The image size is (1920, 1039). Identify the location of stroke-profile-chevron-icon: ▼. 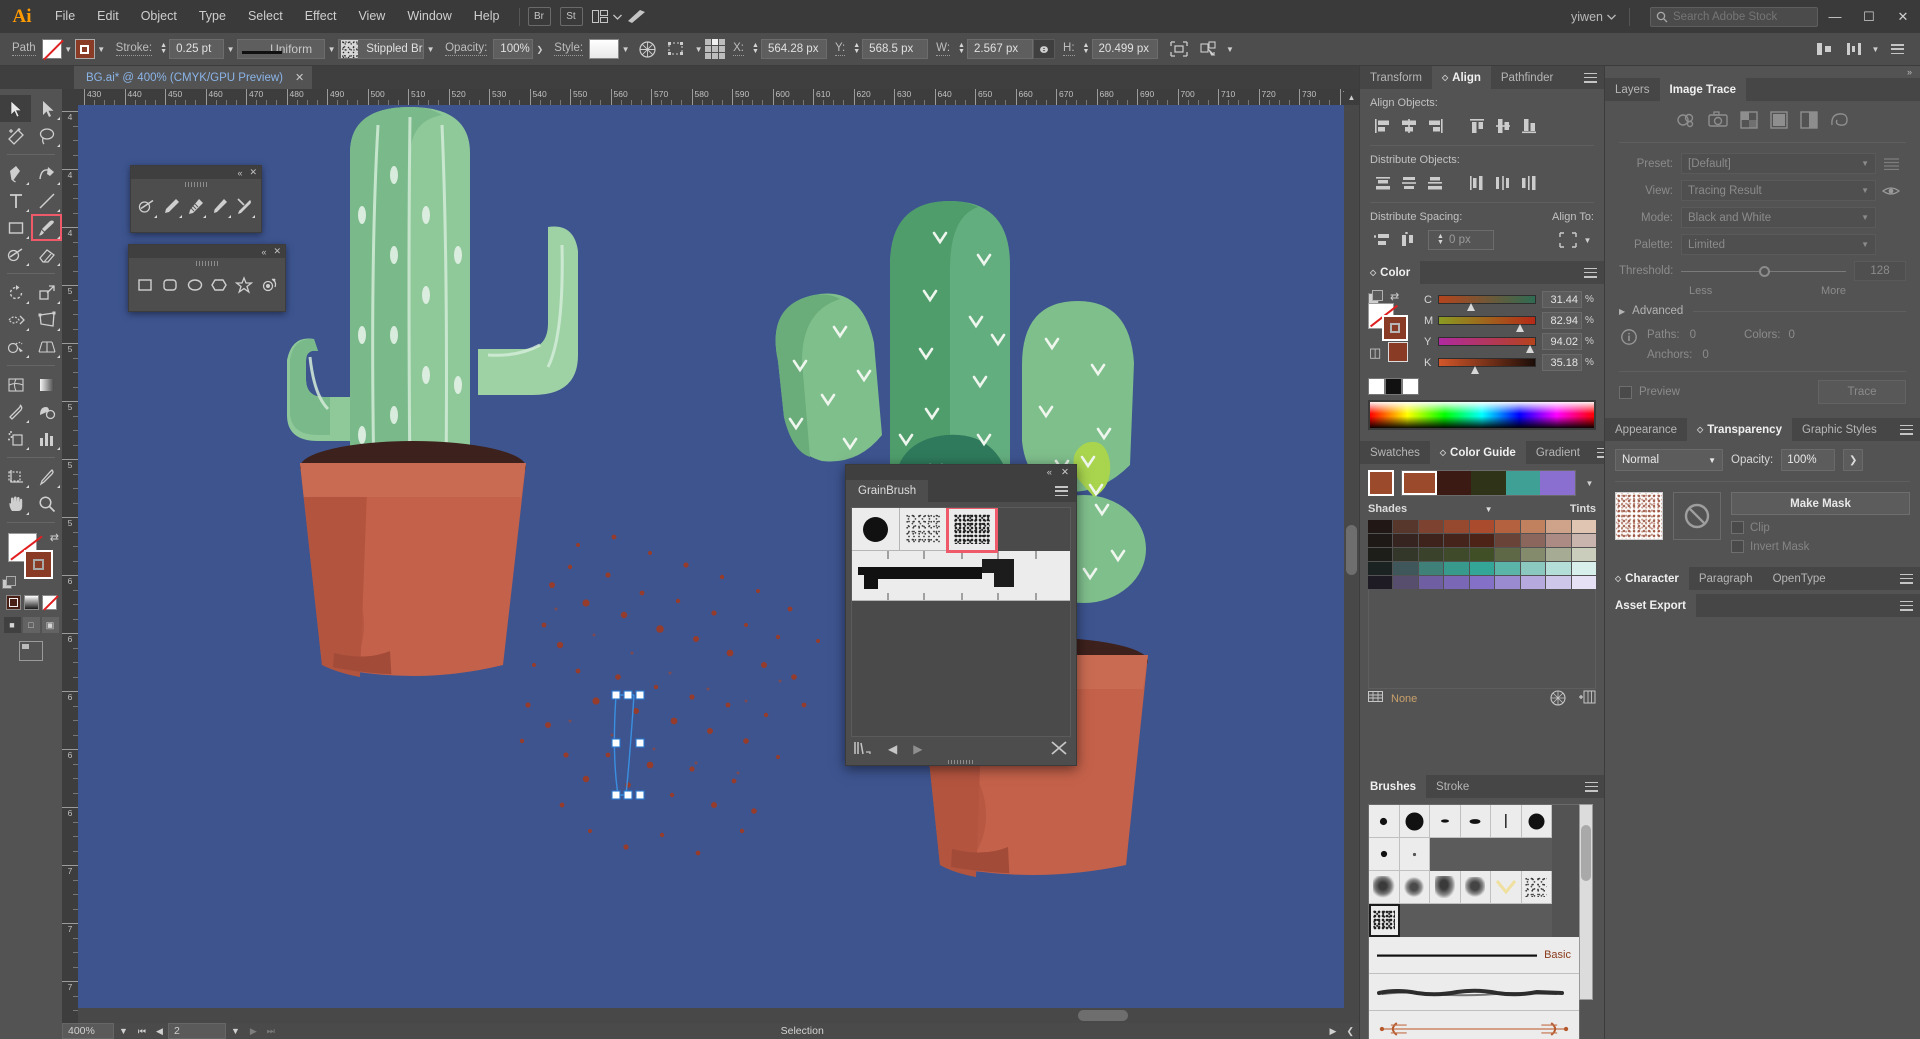
(331, 49).